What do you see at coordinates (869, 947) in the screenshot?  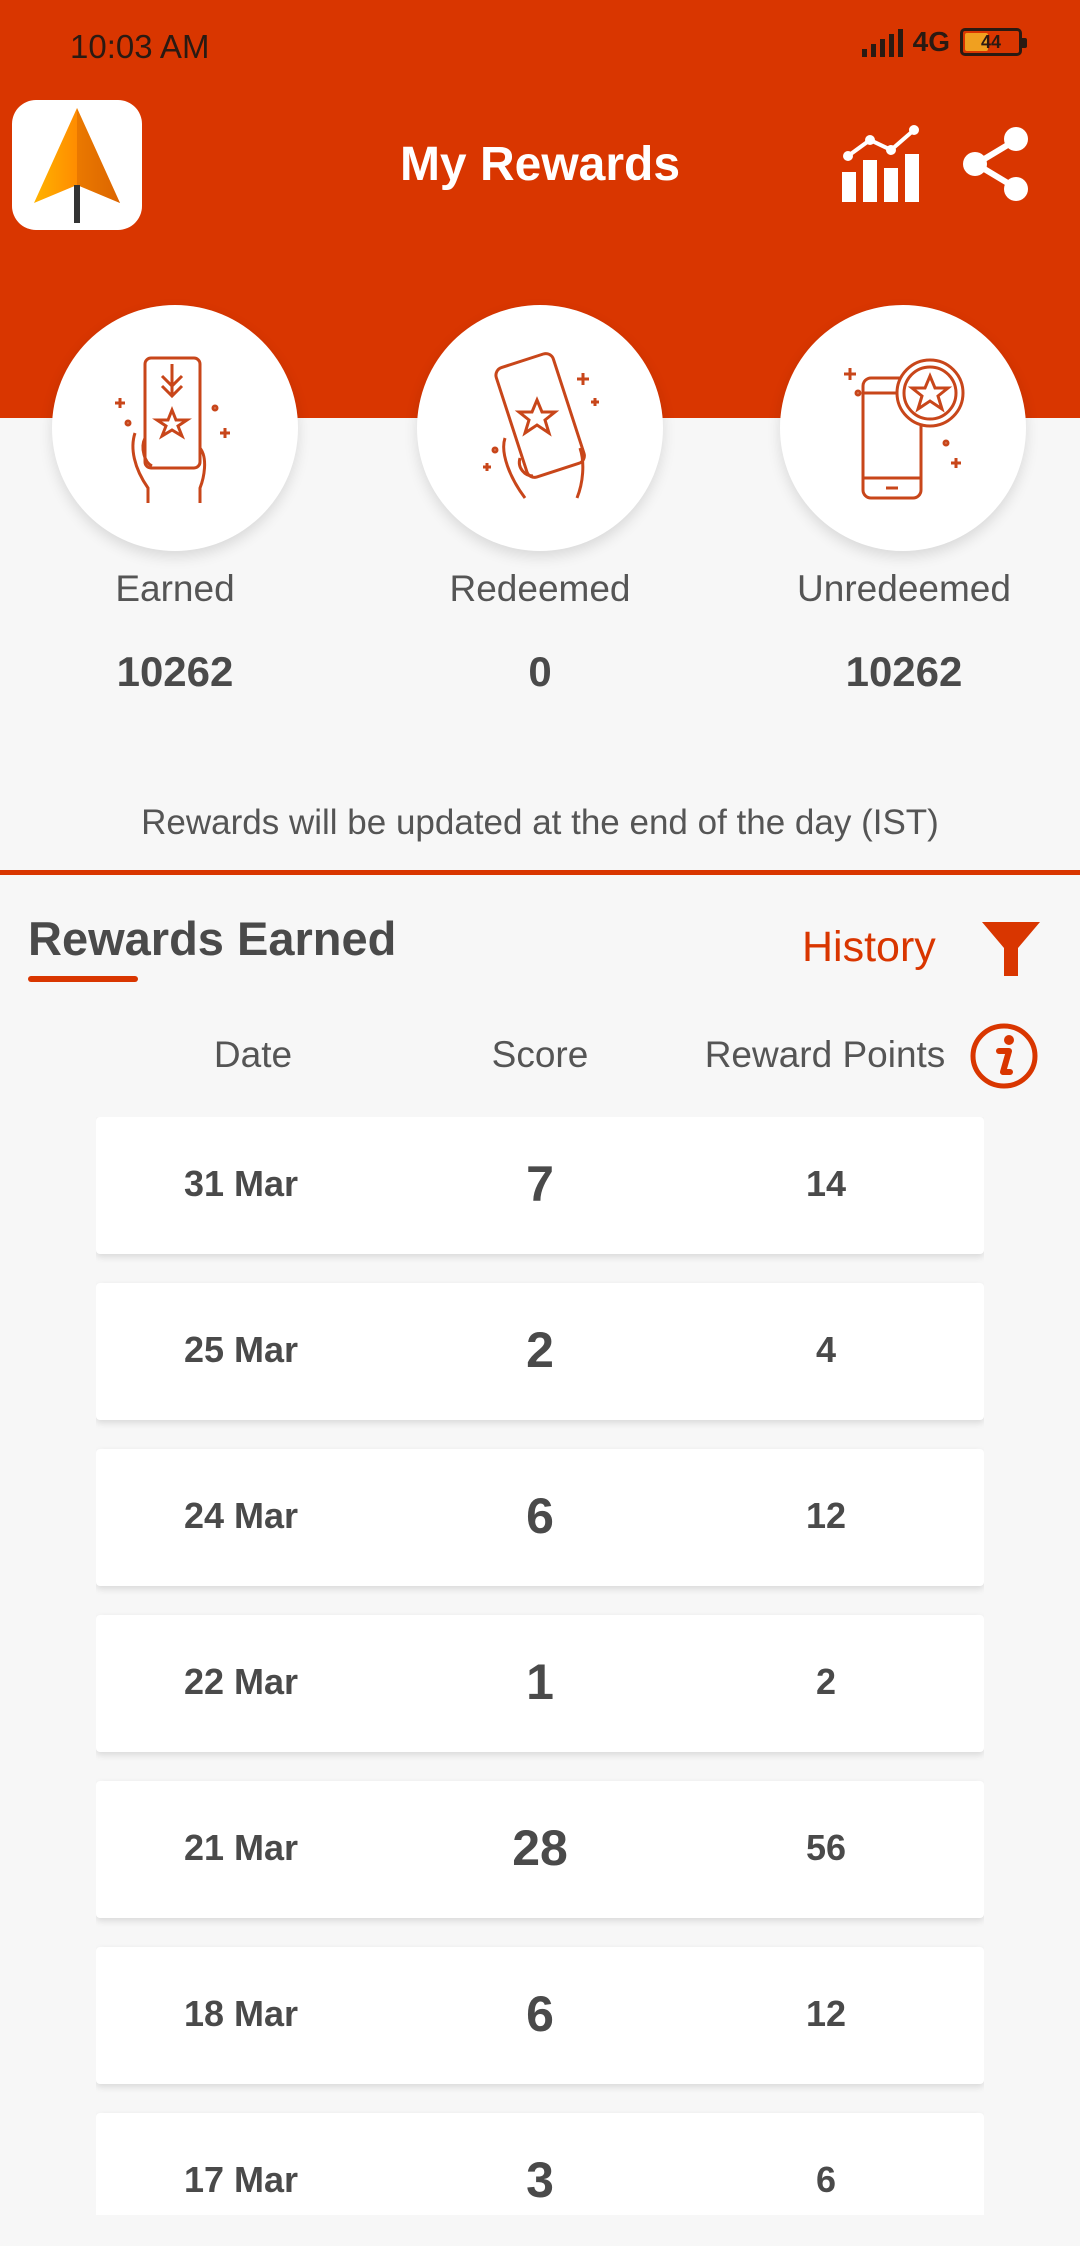 I see `history-button: History` at bounding box center [869, 947].